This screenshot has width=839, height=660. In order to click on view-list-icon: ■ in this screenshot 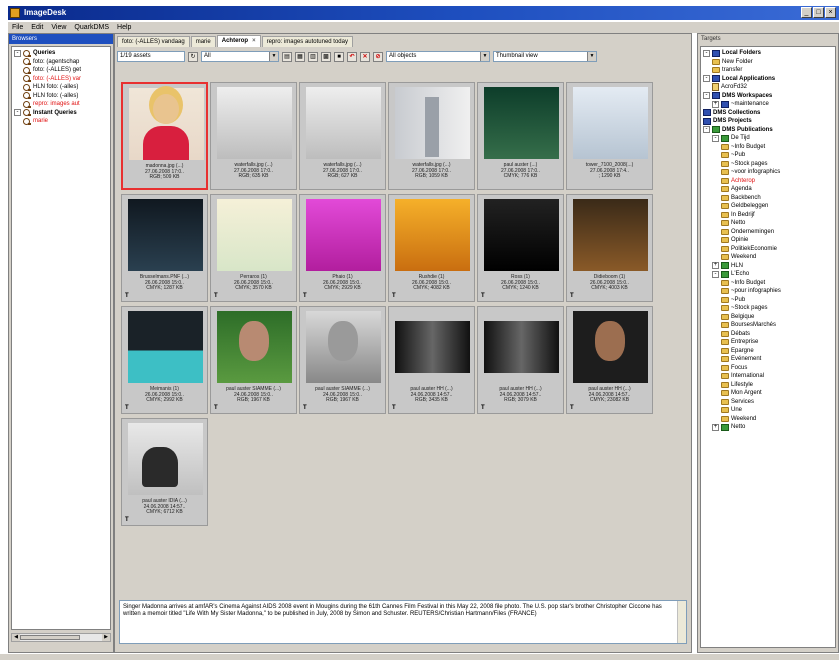, I will do `click(339, 56)`.